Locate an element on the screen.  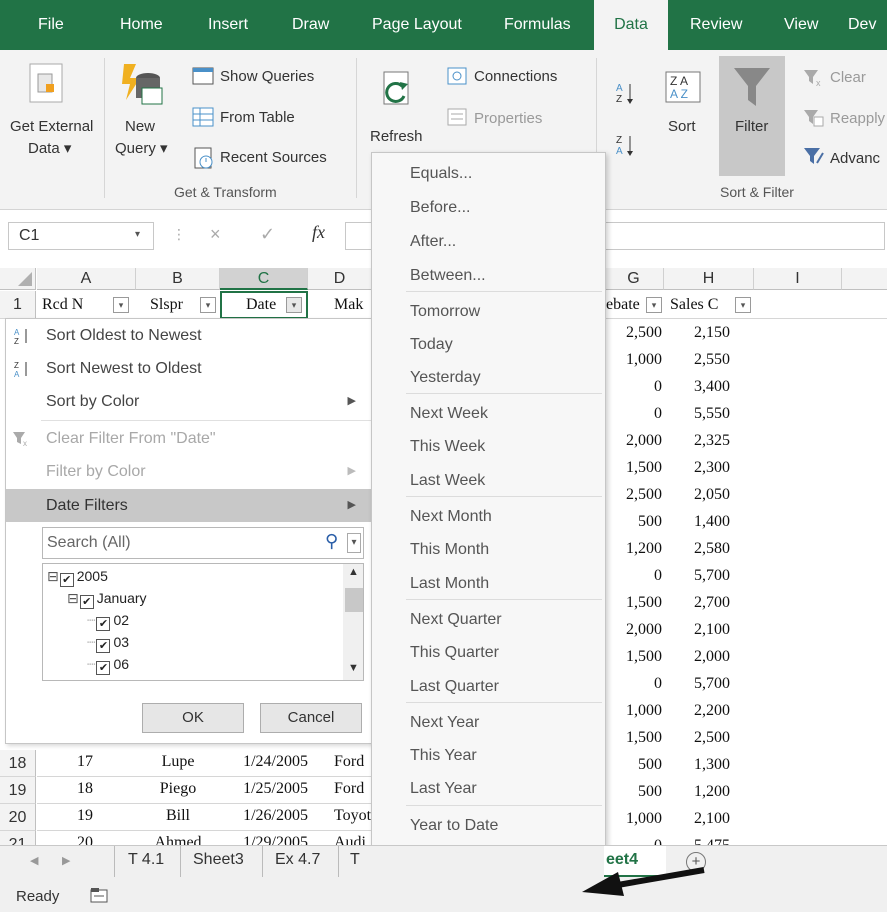
sales-cost-cell: 2,580 is located at coordinates (697, 549).